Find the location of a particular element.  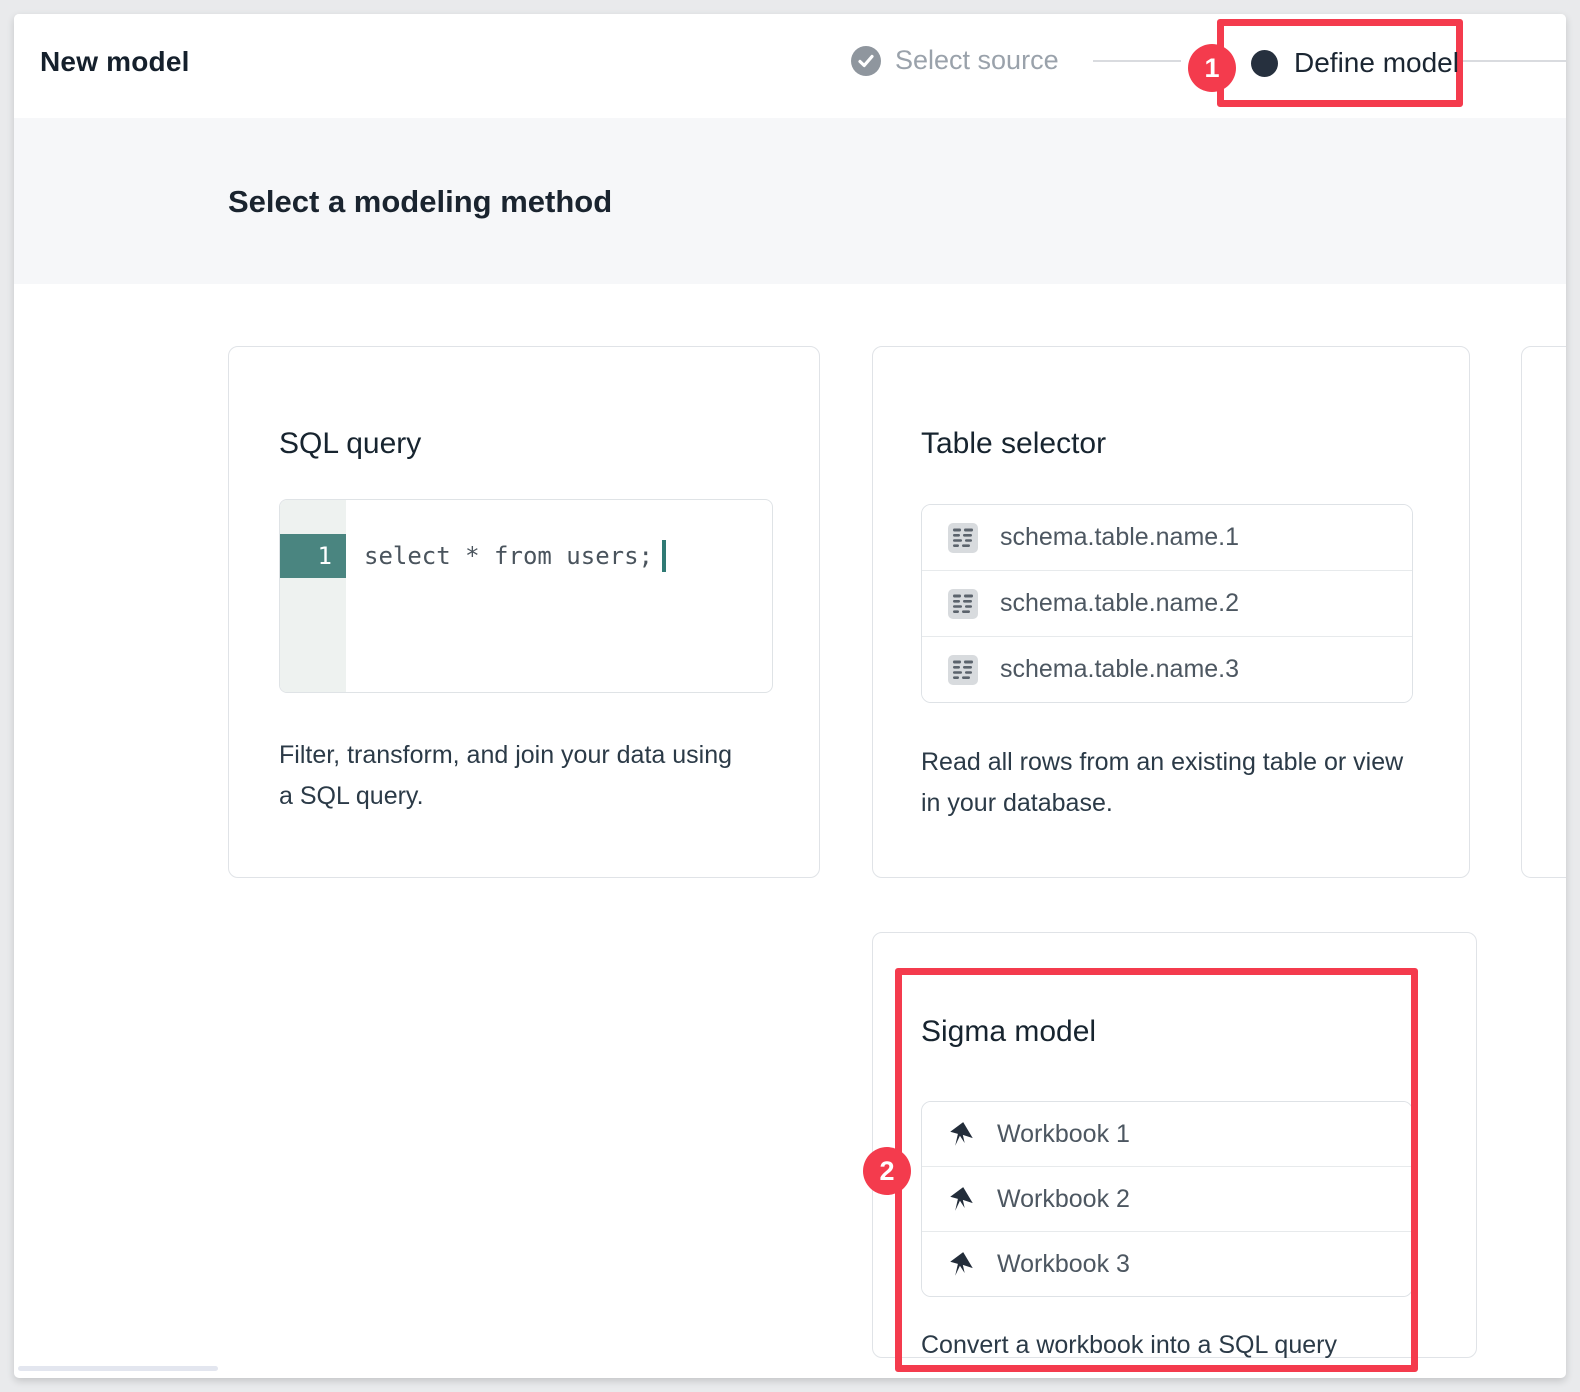

table-list-item: schema.table.name.3 is located at coordinates (1167, 669).